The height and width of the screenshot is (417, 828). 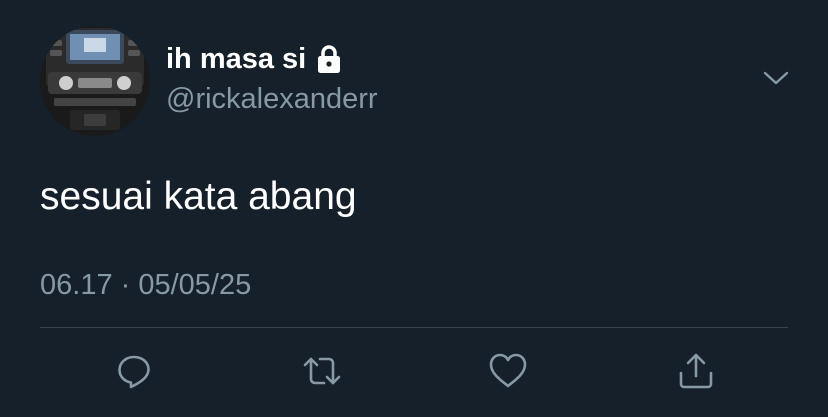 I want to click on reply-button, so click(x=134, y=371).